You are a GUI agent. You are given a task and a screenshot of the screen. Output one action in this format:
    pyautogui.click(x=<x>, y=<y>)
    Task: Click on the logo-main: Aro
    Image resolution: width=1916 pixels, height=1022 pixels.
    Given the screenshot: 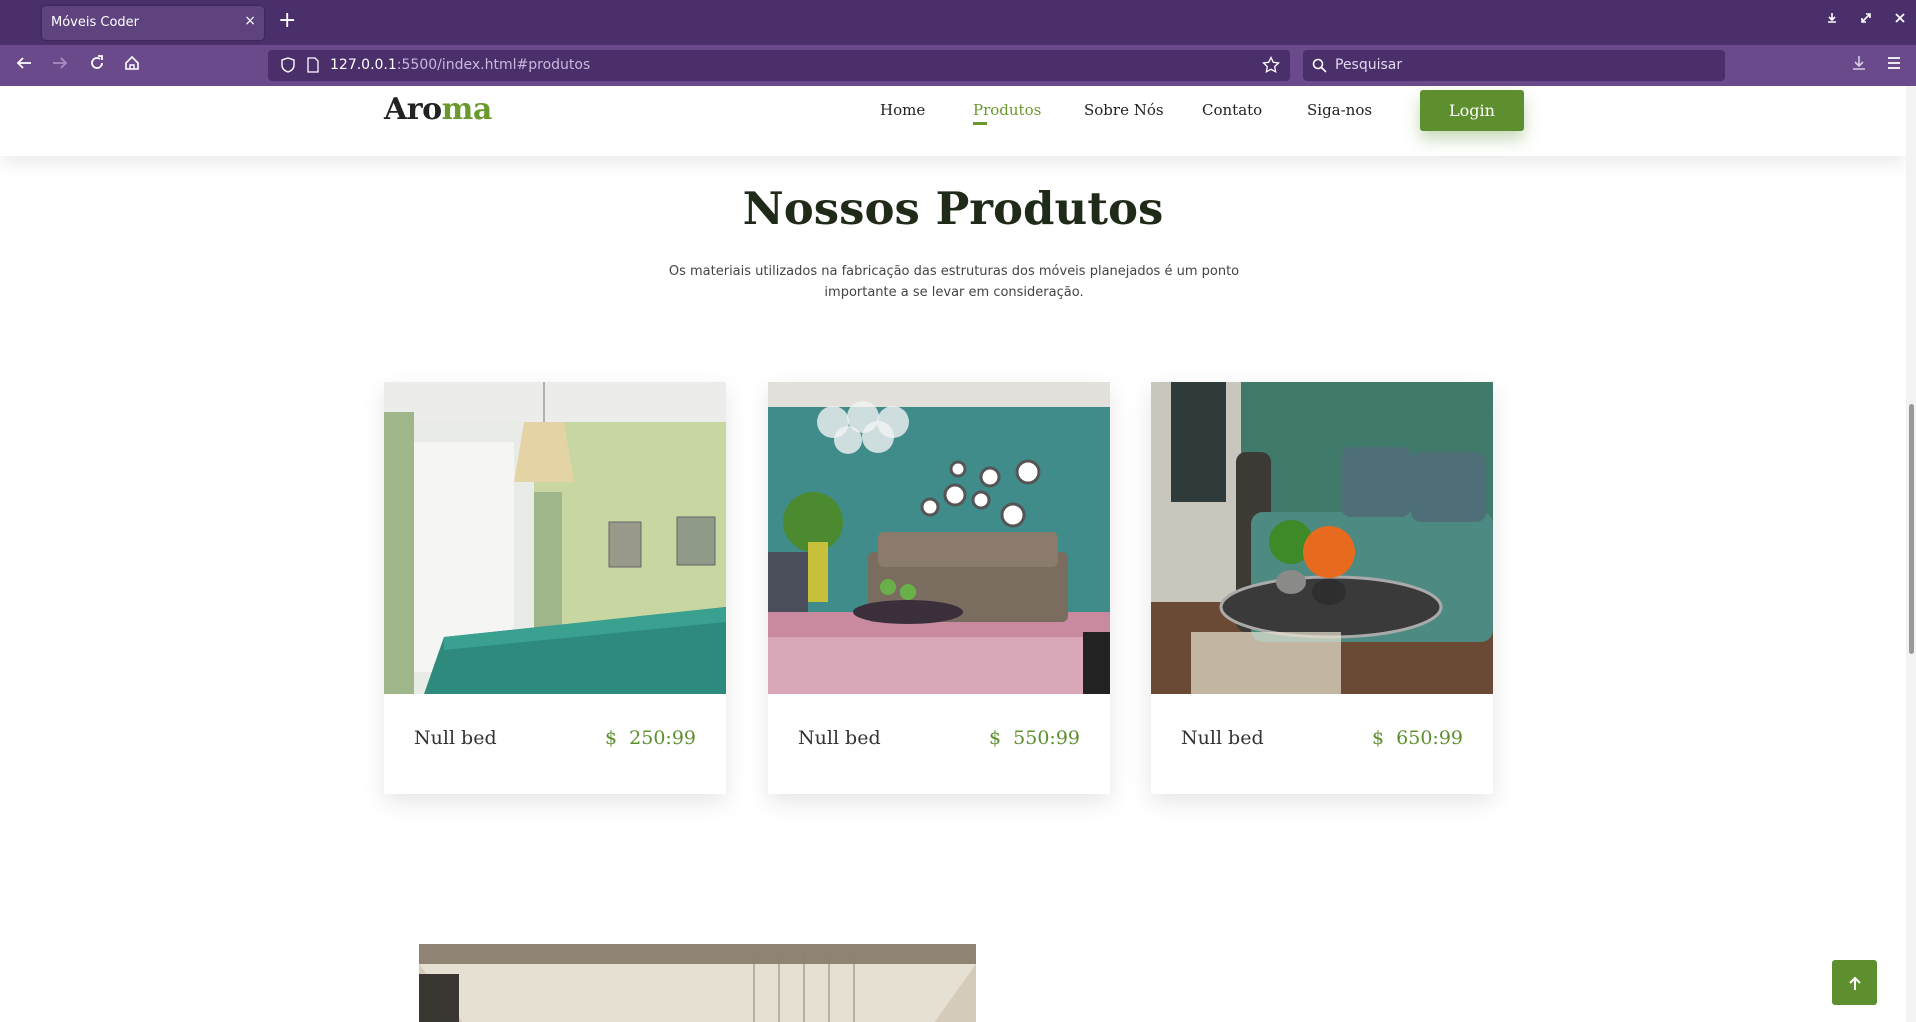 What is the action you would take?
    pyautogui.click(x=413, y=109)
    